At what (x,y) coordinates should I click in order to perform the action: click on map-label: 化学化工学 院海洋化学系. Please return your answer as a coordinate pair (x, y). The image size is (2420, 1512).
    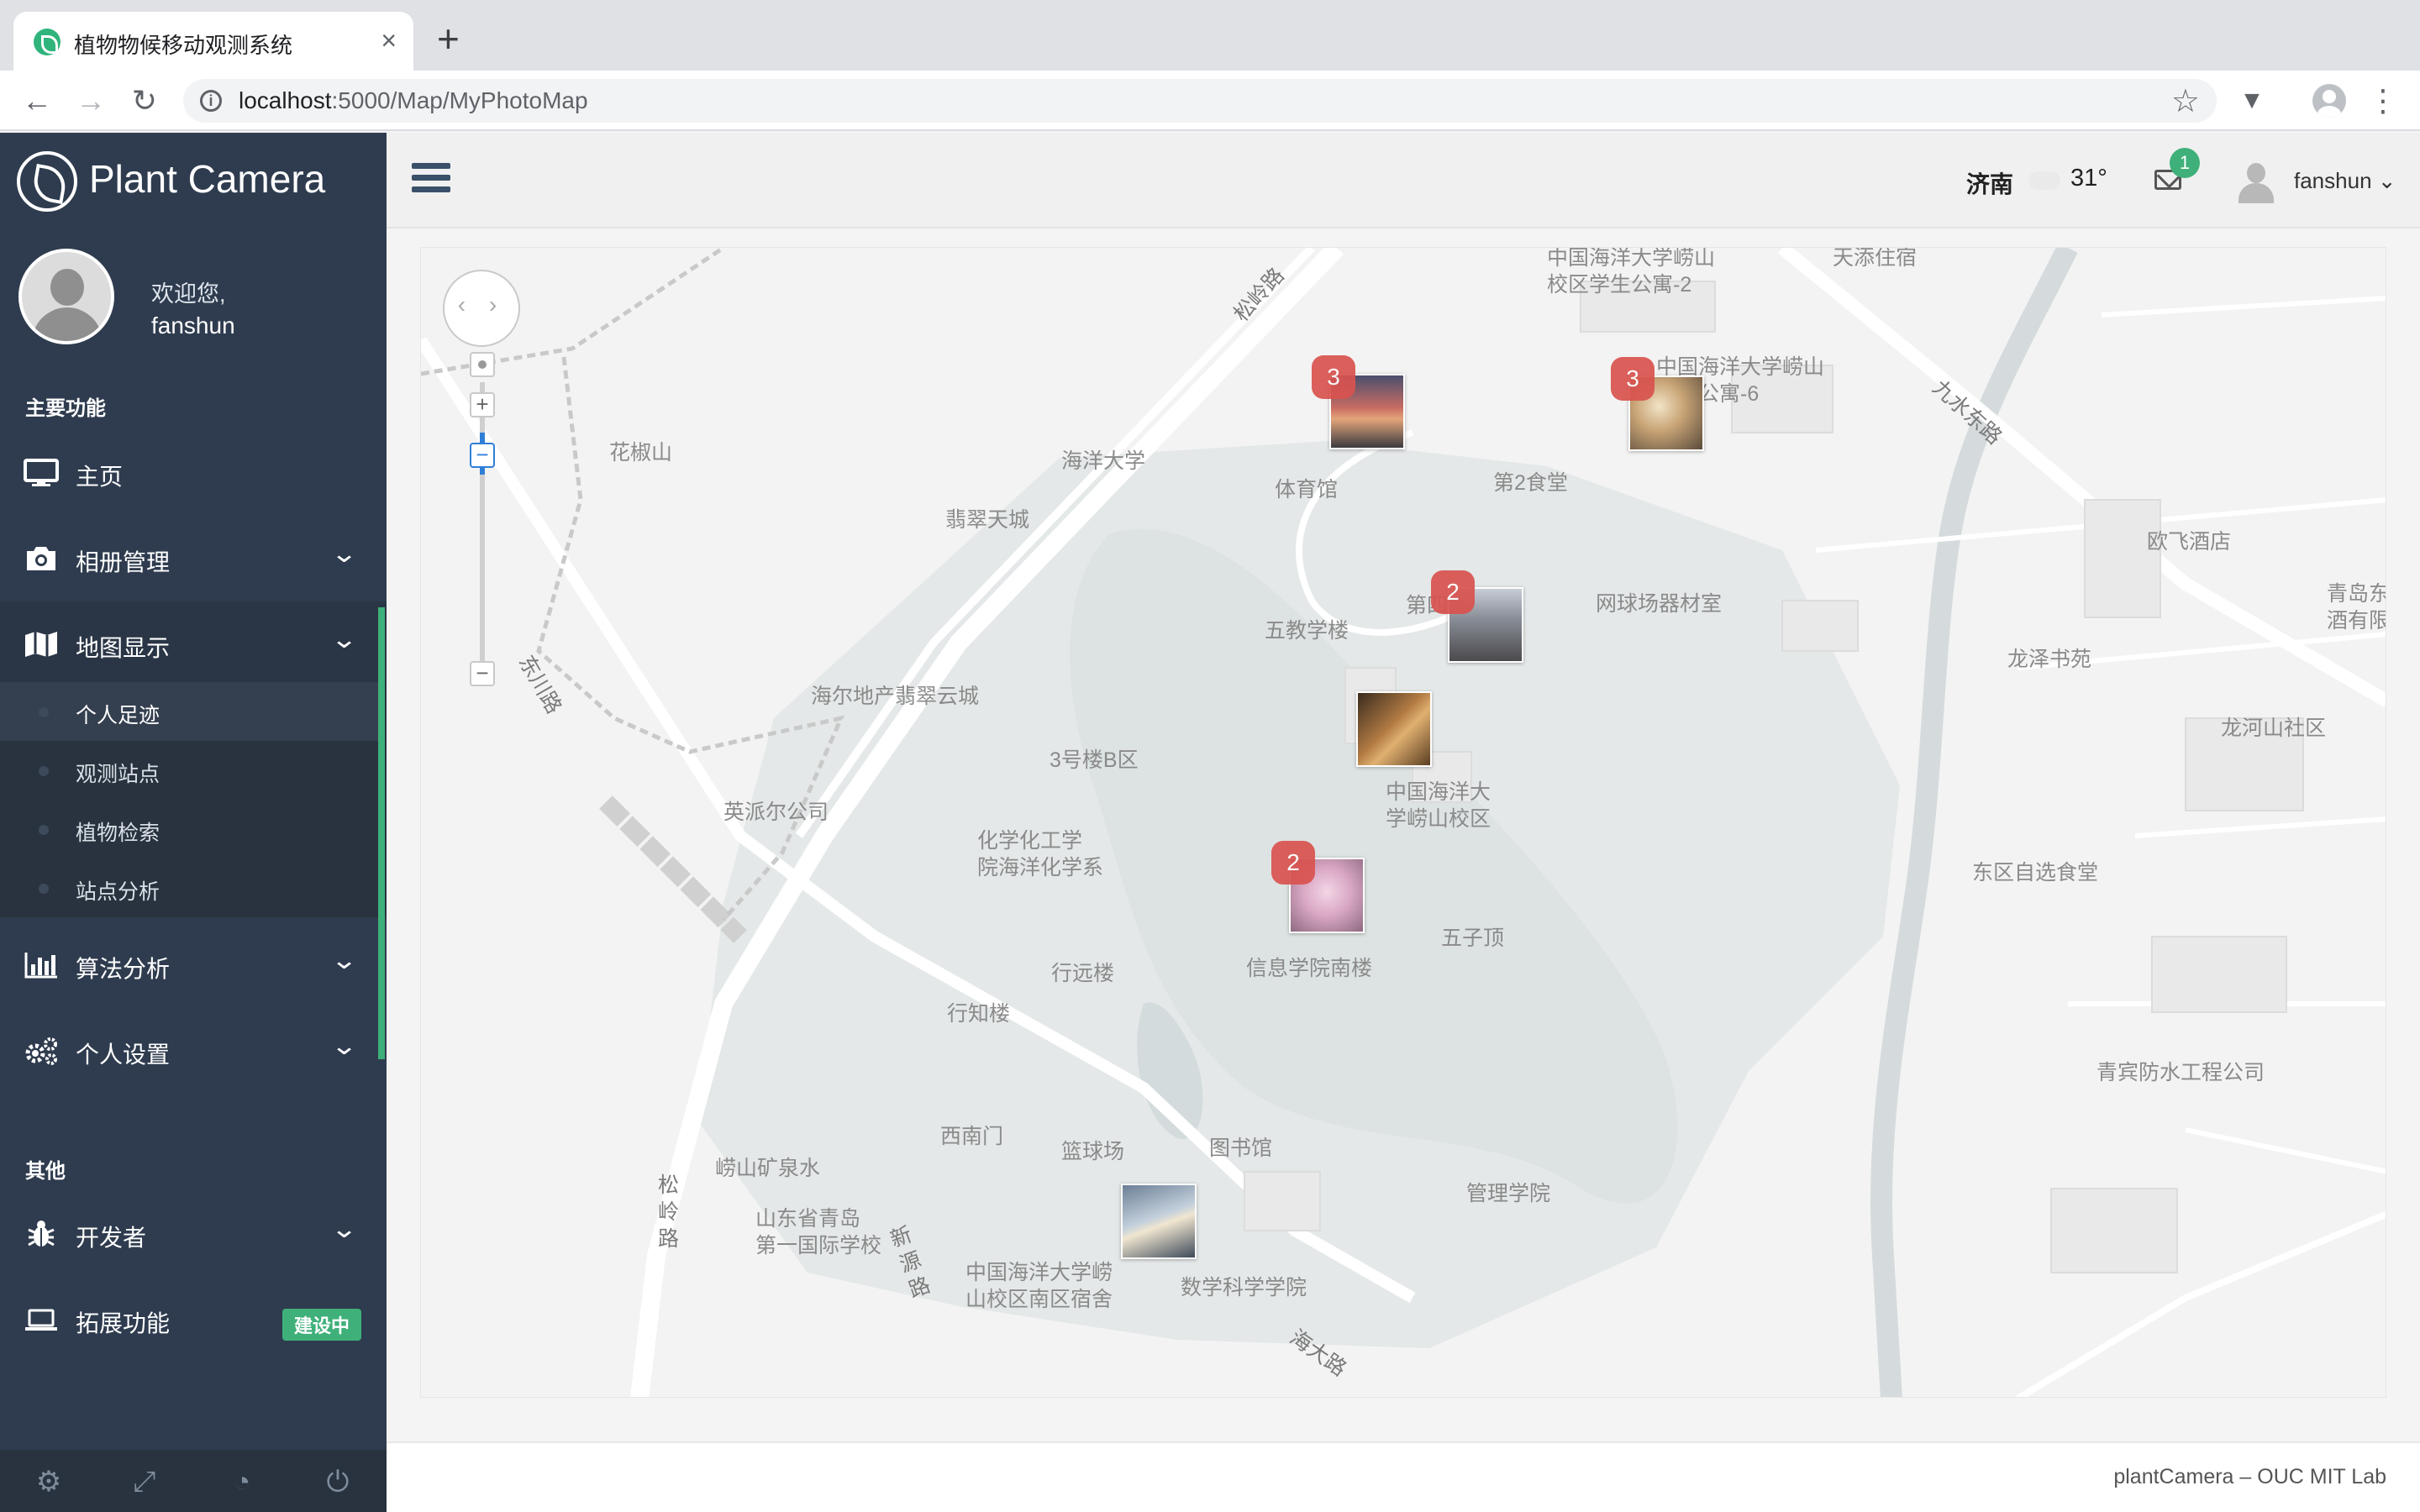
    Looking at the image, I should click on (1041, 854).